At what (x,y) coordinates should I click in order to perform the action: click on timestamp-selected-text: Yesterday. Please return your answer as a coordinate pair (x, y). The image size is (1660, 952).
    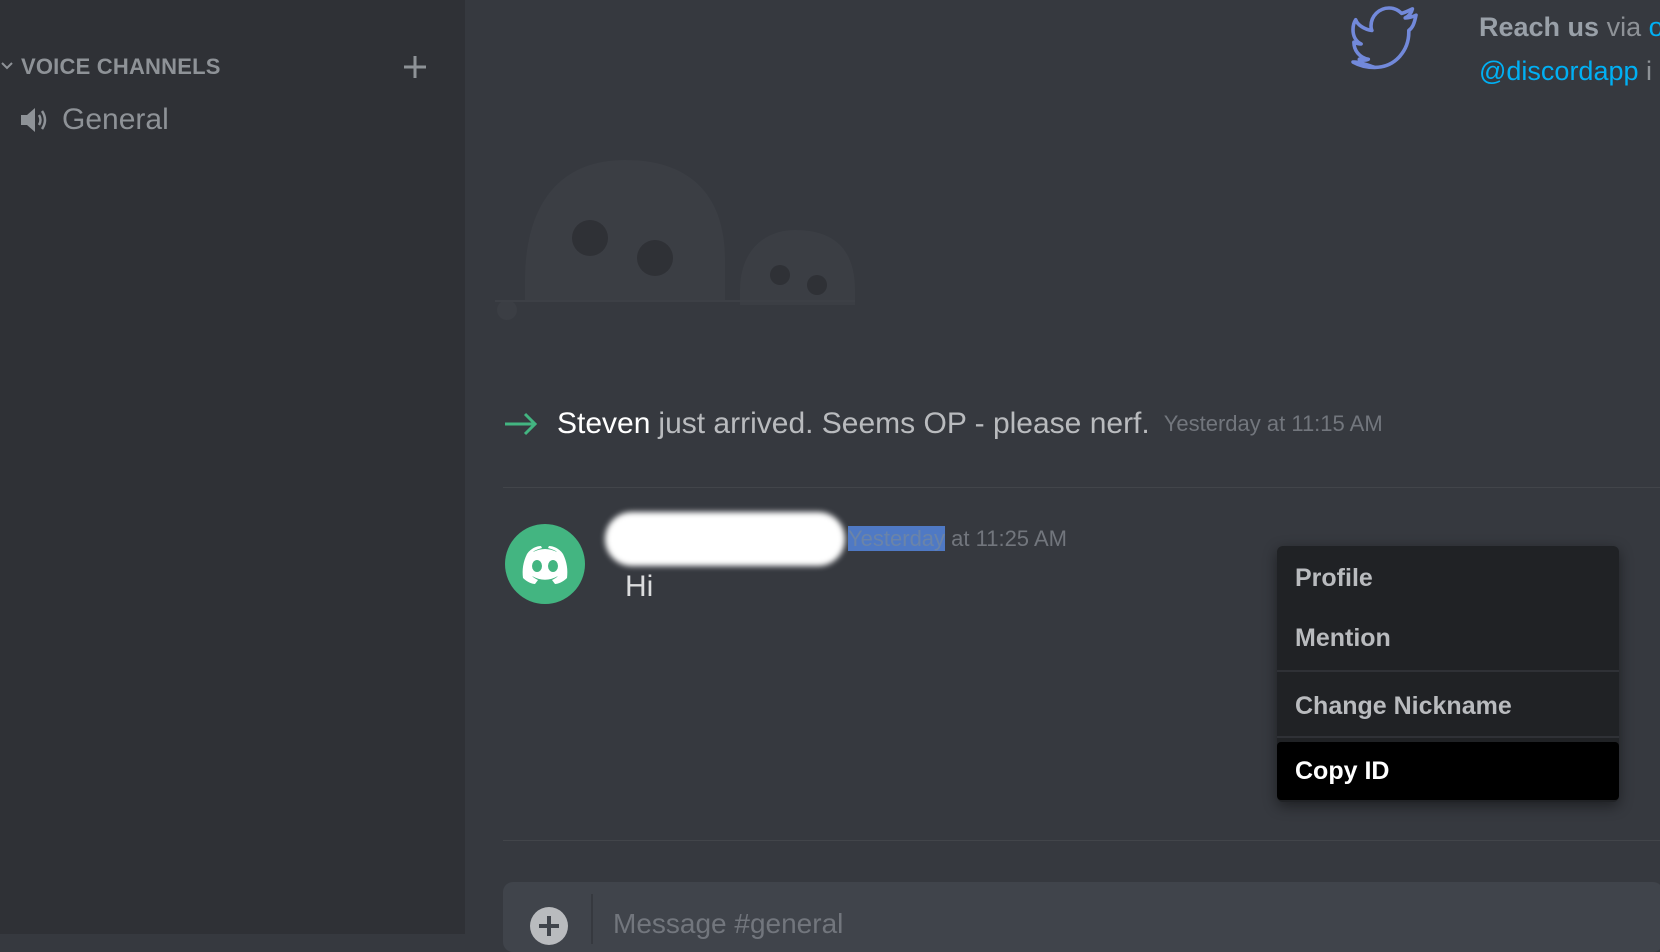
    Looking at the image, I should click on (897, 538).